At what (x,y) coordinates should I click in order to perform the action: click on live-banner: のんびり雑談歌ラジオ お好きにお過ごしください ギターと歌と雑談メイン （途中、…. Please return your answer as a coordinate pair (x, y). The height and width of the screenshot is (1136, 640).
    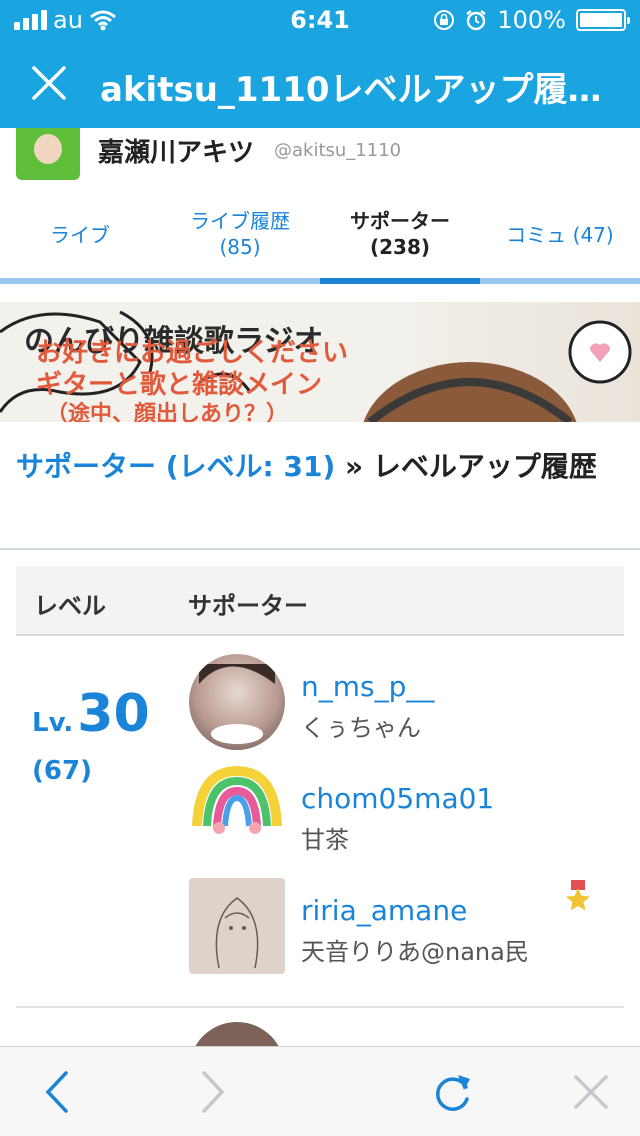
    Looking at the image, I should click on (320, 362).